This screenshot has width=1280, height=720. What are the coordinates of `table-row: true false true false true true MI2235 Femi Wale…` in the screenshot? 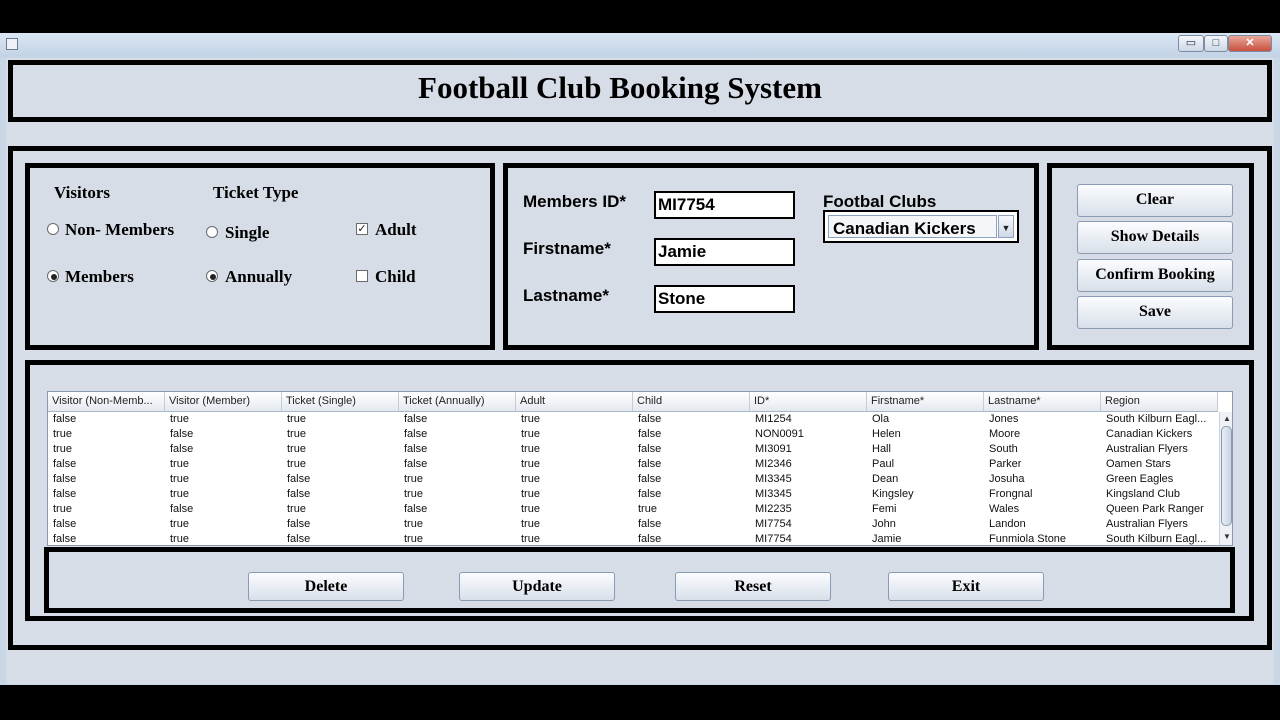 It's located at (633, 509).